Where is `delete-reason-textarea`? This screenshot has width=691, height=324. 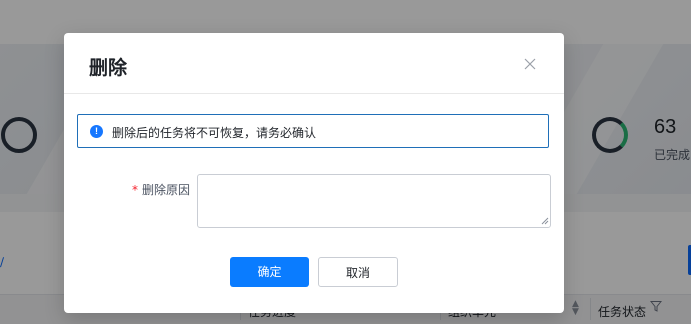
delete-reason-textarea is located at coordinates (374, 201).